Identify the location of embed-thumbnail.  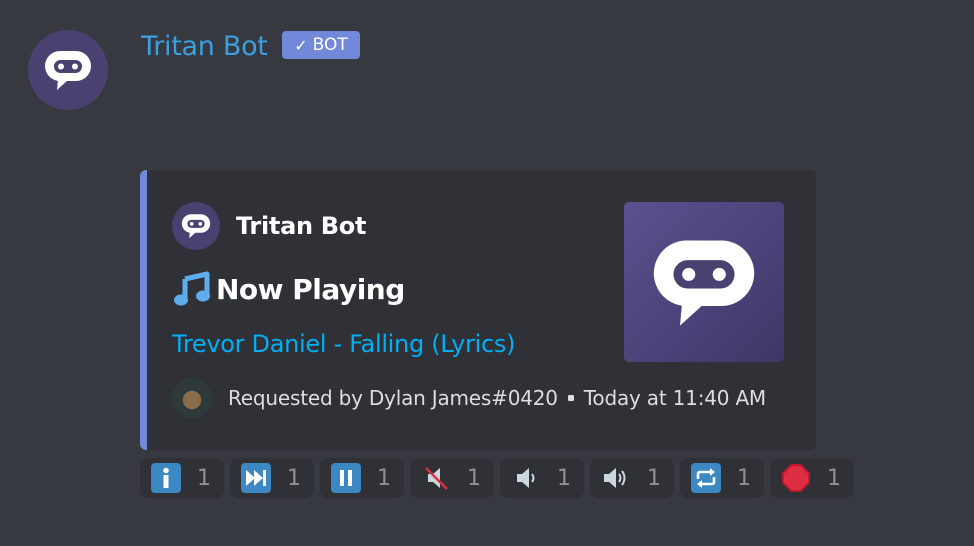
(704, 282).